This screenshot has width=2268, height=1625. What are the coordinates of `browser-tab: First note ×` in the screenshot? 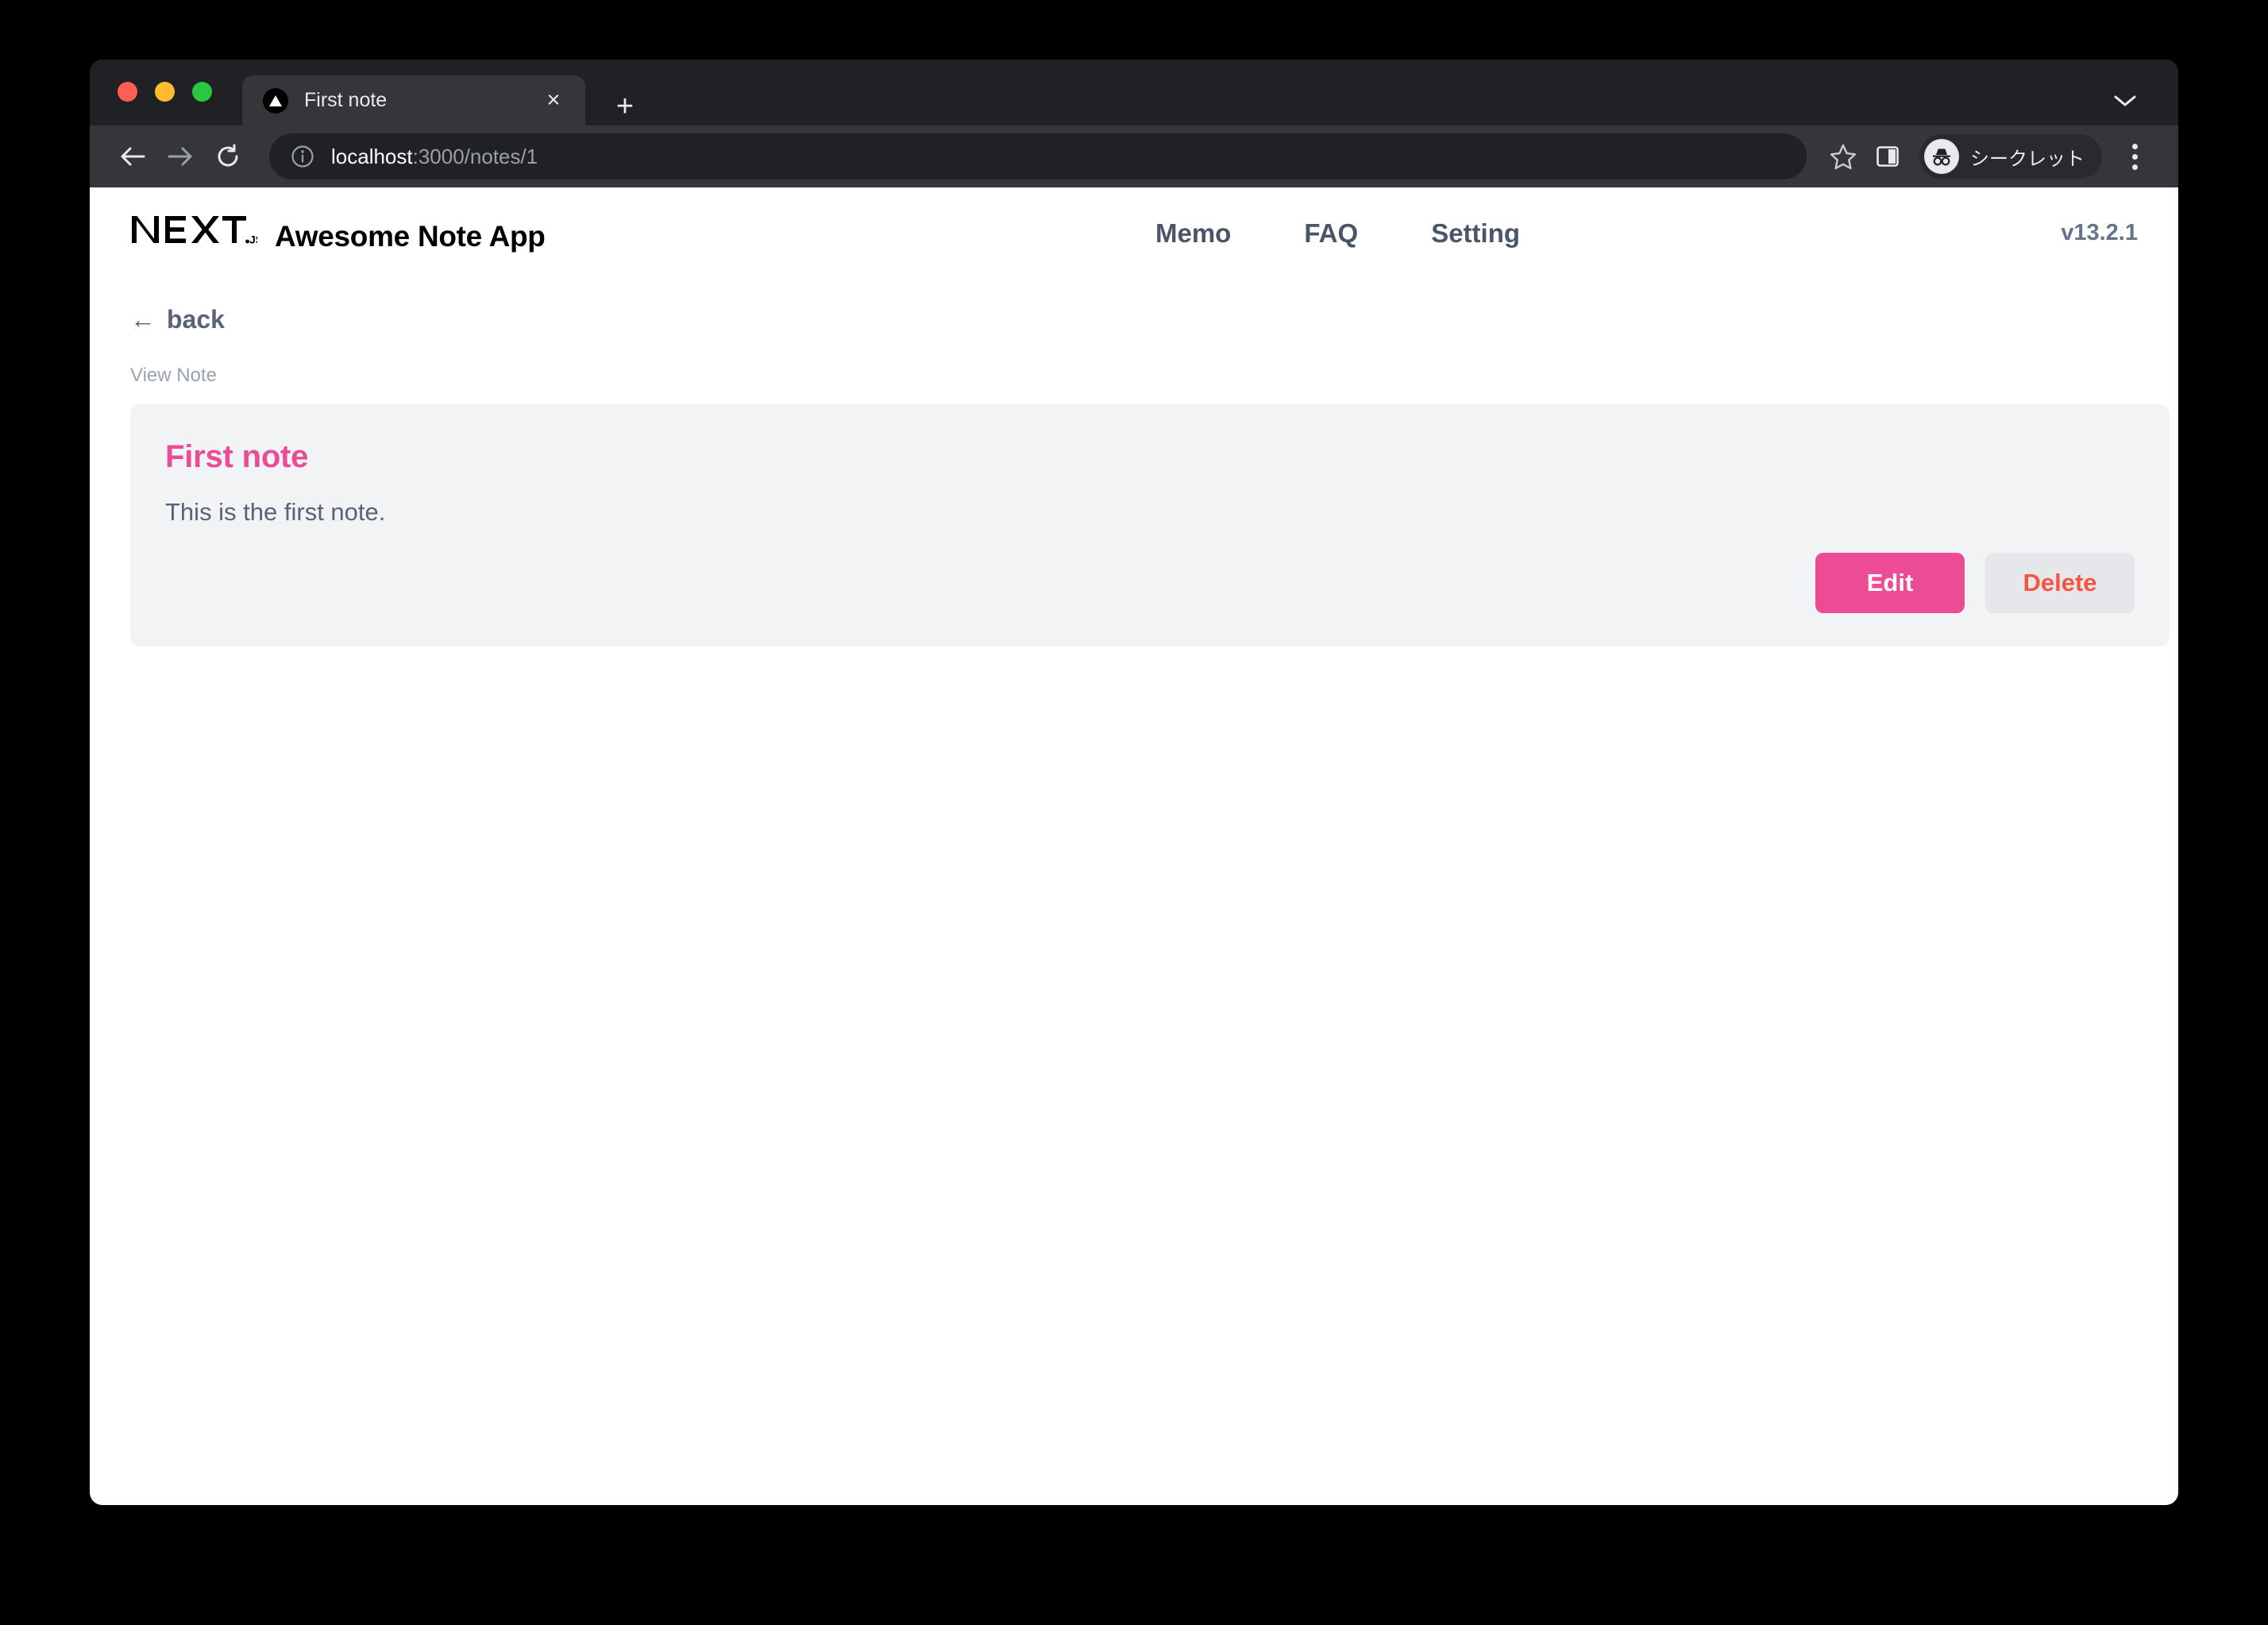 It's located at (413, 100).